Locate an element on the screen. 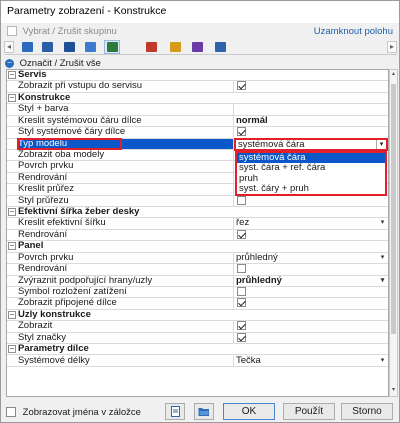 The height and width of the screenshot is (423, 400). property-label: Kreslit systémovou čáru dílce is located at coordinates (80, 120).